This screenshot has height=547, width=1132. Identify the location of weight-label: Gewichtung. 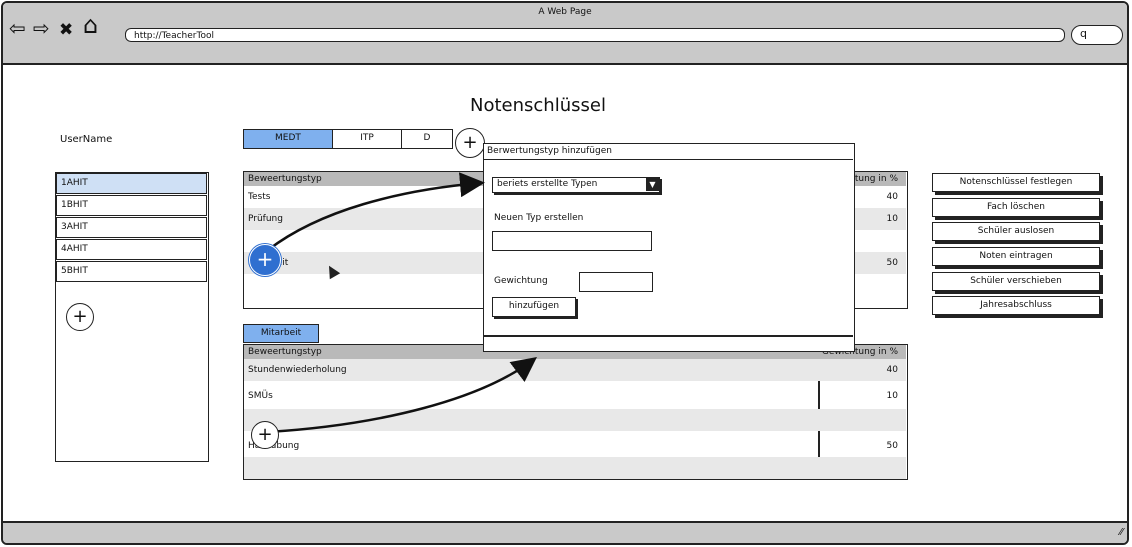
(521, 281).